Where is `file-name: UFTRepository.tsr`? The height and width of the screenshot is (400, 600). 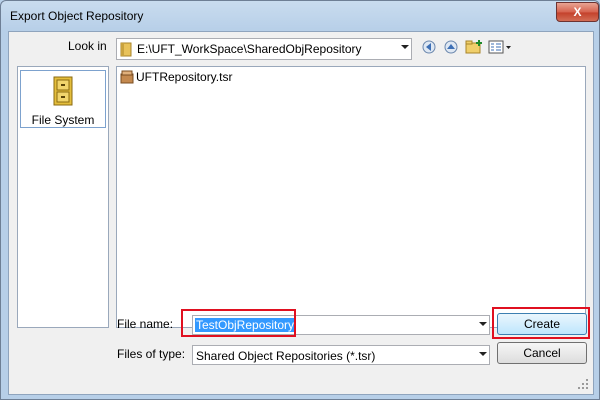
file-name: UFTRepository.tsr is located at coordinates (184, 77).